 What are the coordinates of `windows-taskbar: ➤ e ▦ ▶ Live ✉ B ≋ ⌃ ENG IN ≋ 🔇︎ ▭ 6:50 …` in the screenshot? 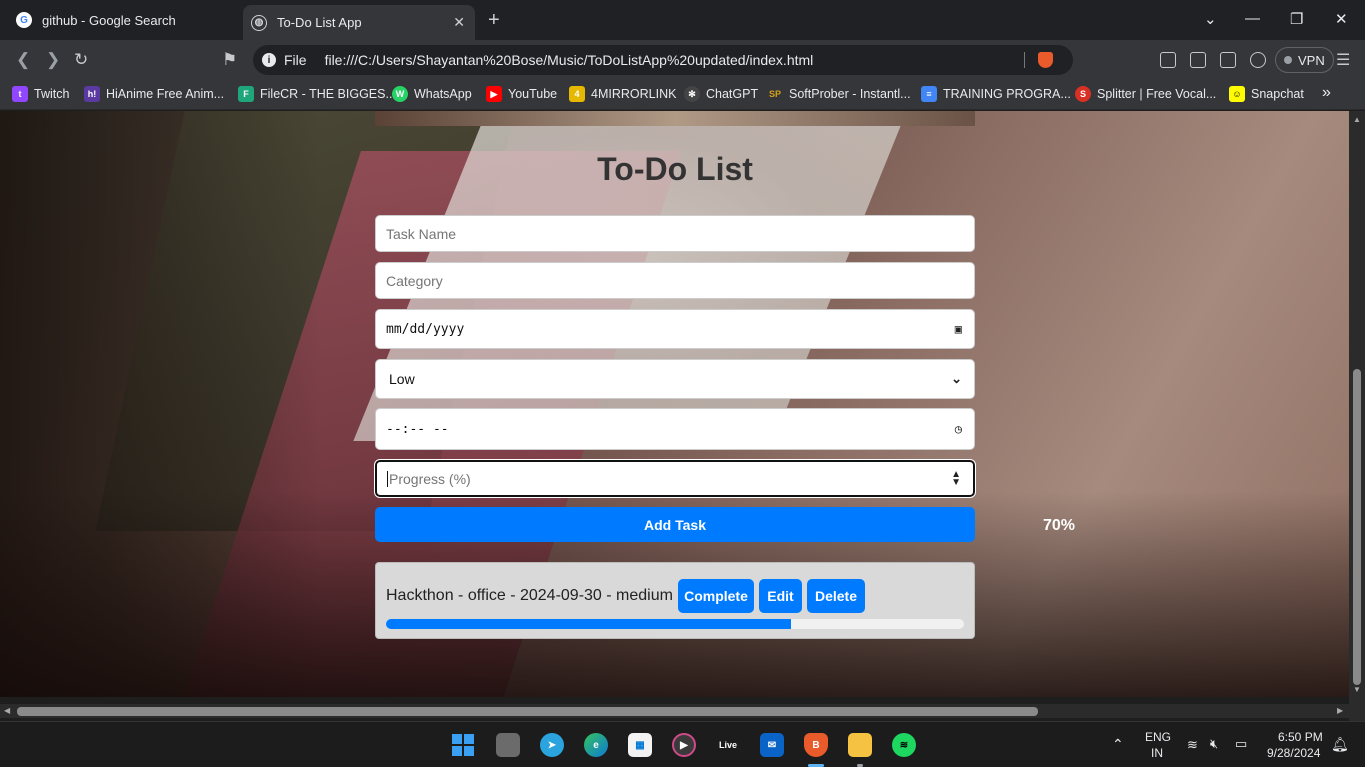 It's located at (682, 744).